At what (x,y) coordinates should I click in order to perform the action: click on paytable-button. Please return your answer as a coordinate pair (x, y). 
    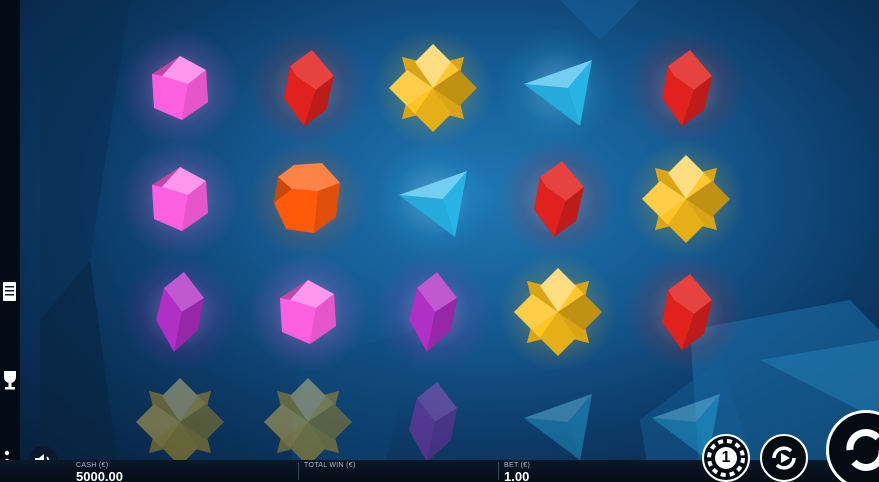
    Looking at the image, I should click on (10, 292).